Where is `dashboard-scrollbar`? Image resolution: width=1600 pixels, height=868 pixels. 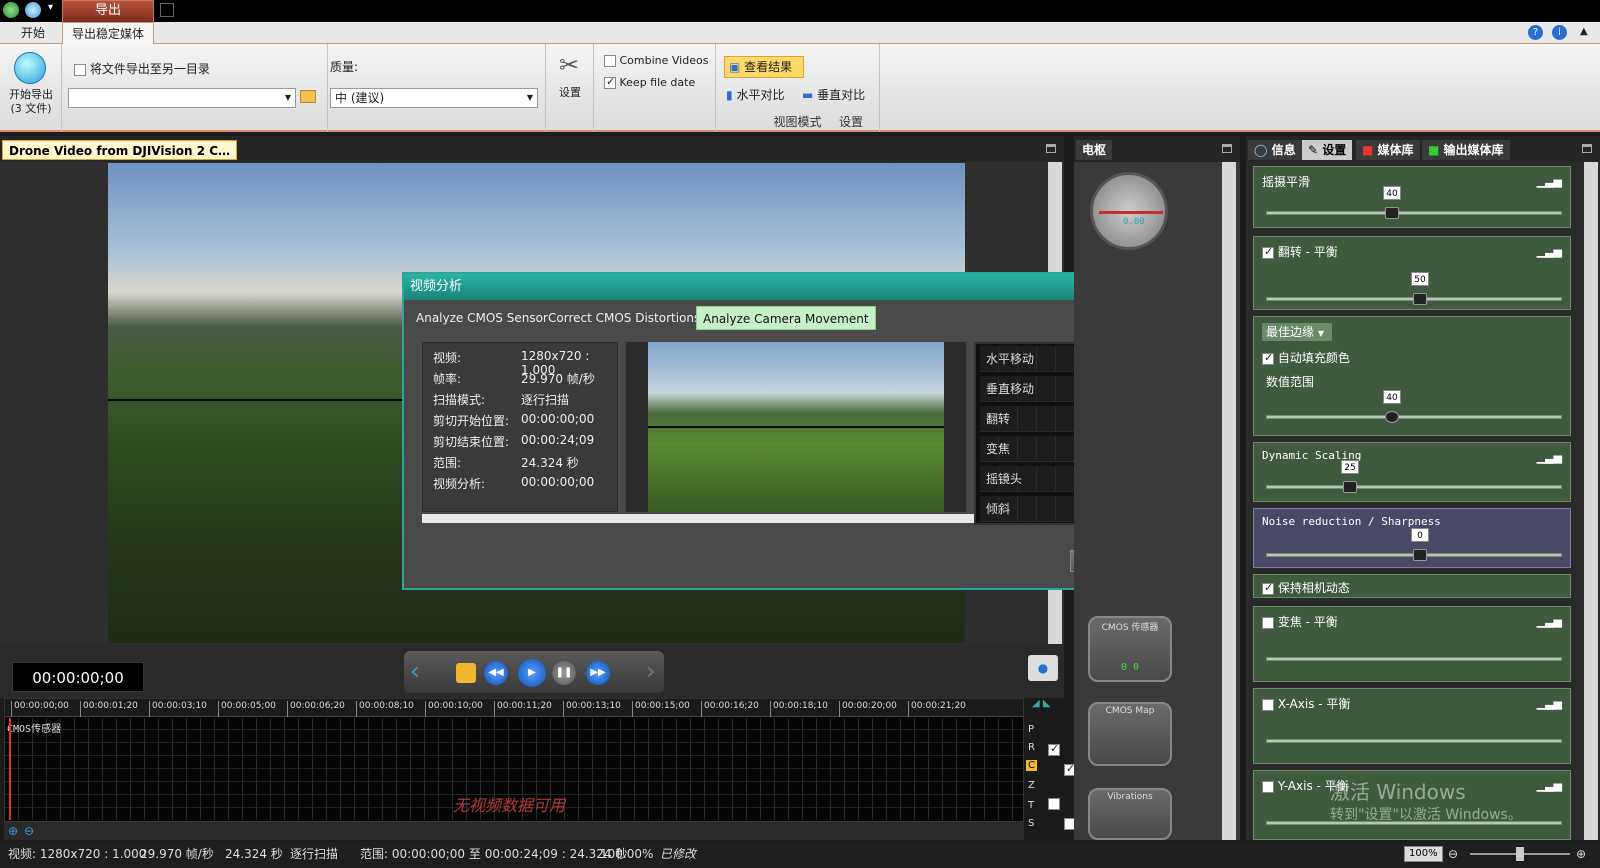
dashboard-scrollbar is located at coordinates (1229, 501).